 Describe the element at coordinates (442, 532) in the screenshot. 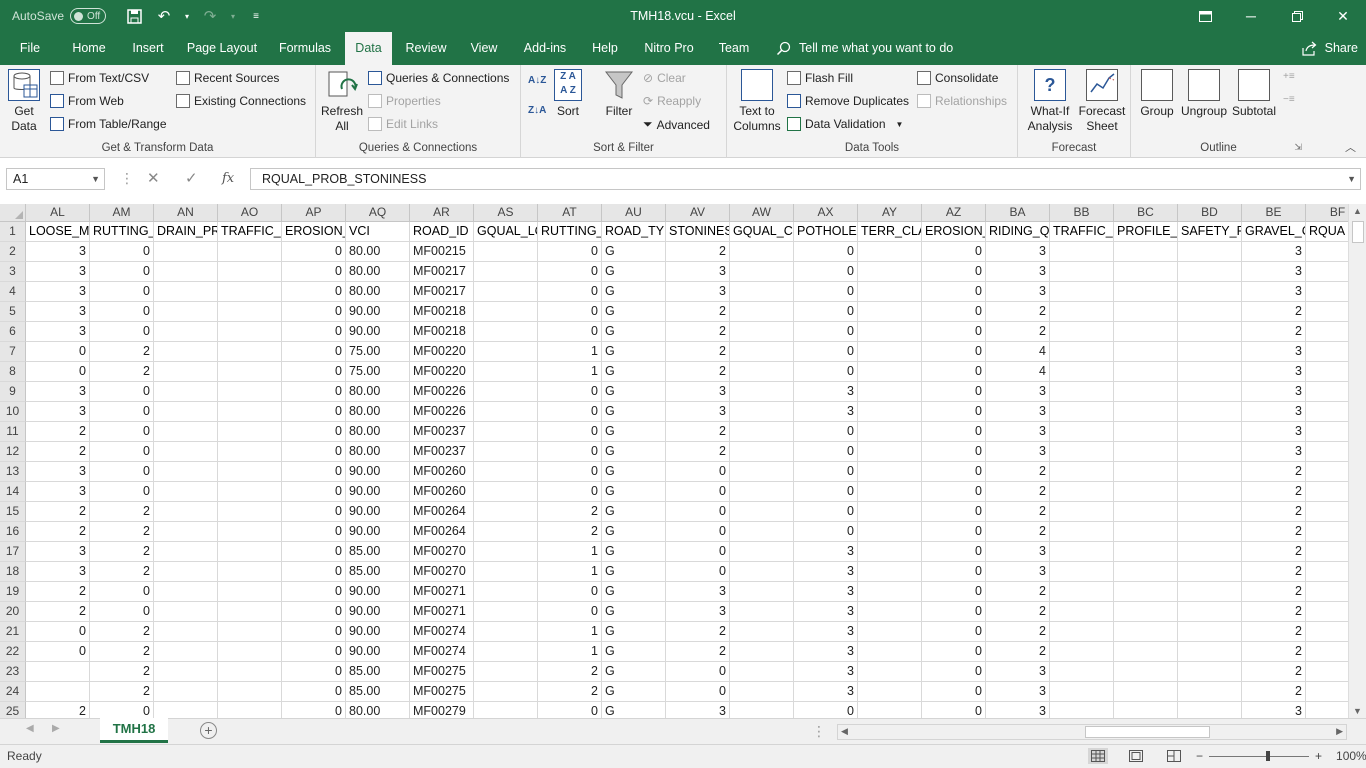

I see `table-cell: MF00264` at that location.